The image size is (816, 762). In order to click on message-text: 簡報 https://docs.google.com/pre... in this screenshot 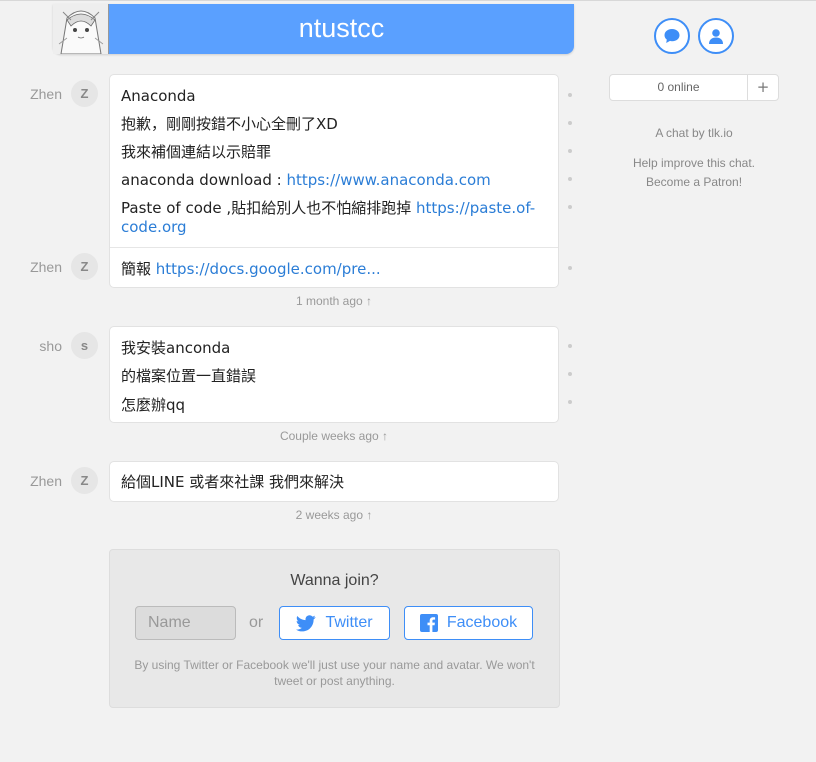, I will do `click(251, 269)`.